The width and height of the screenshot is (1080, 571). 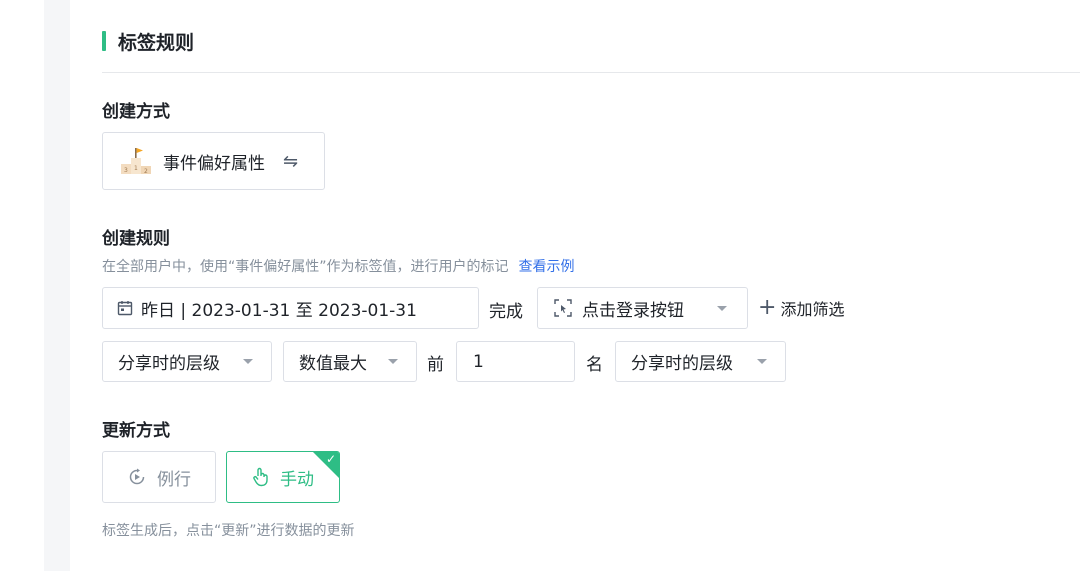 What do you see at coordinates (506, 312) in the screenshot?
I see `done-text: 完成` at bounding box center [506, 312].